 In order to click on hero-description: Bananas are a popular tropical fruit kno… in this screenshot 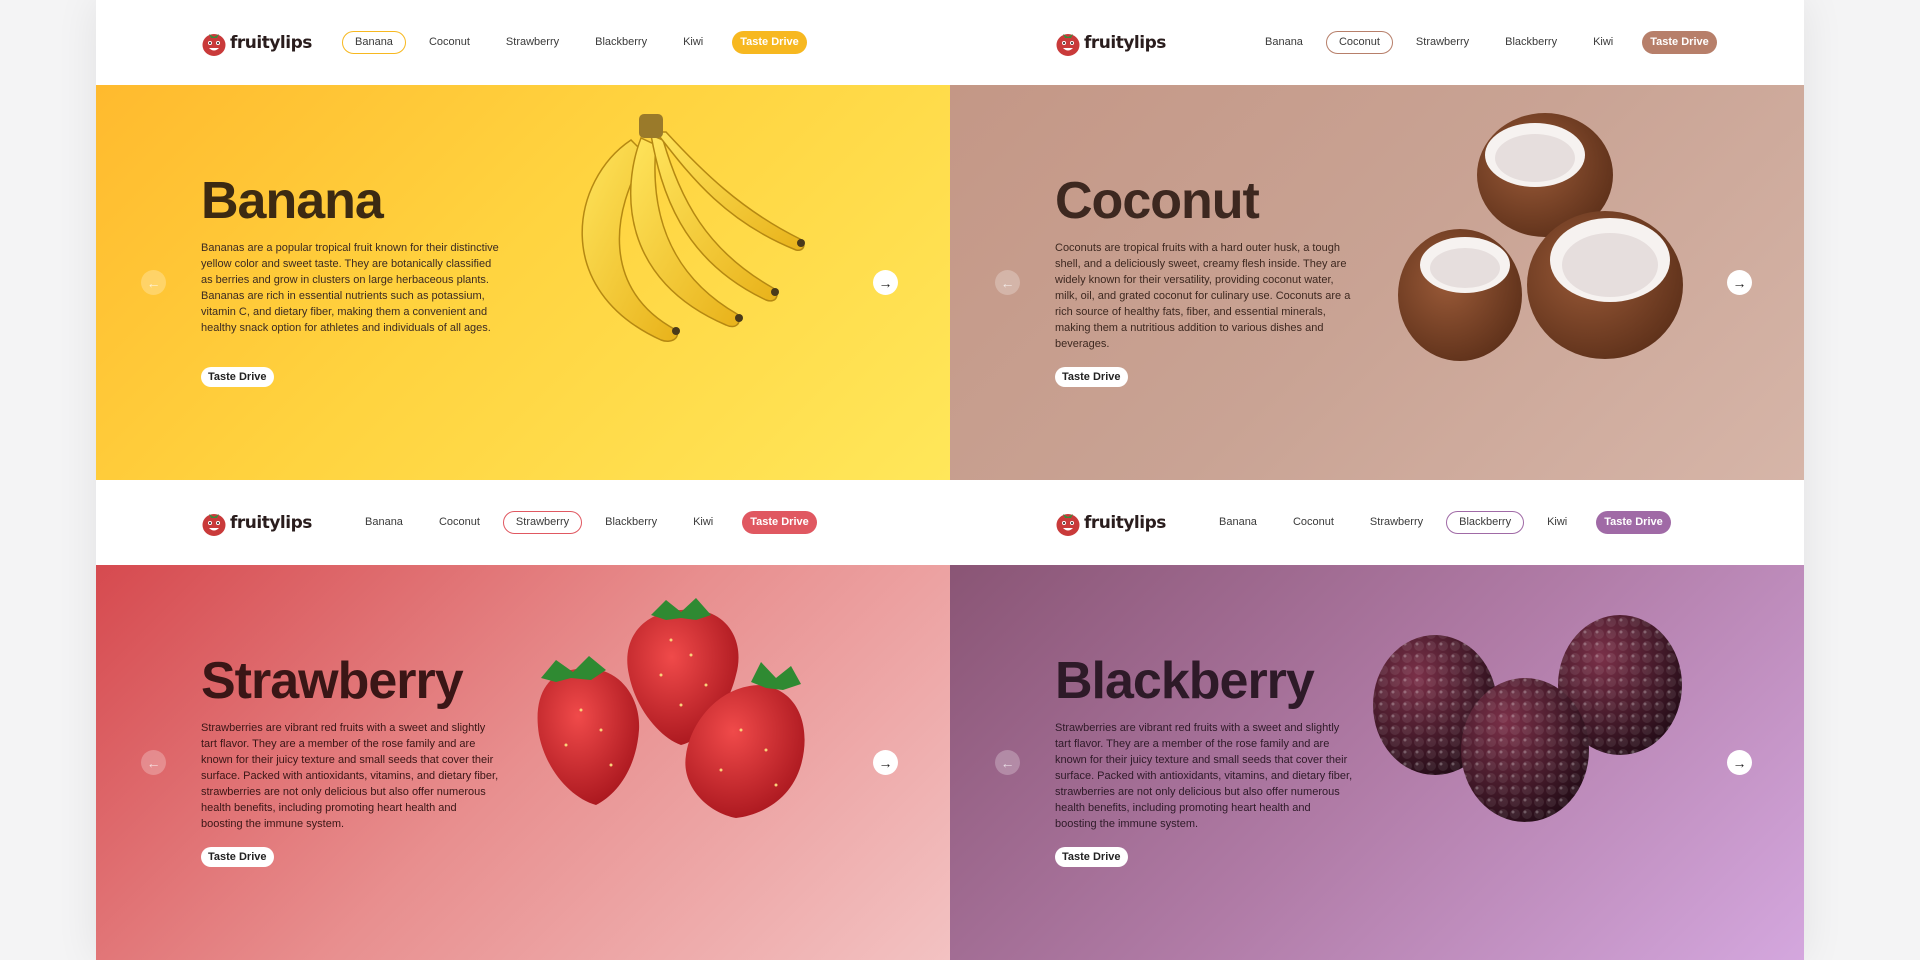, I will do `click(350, 288)`.